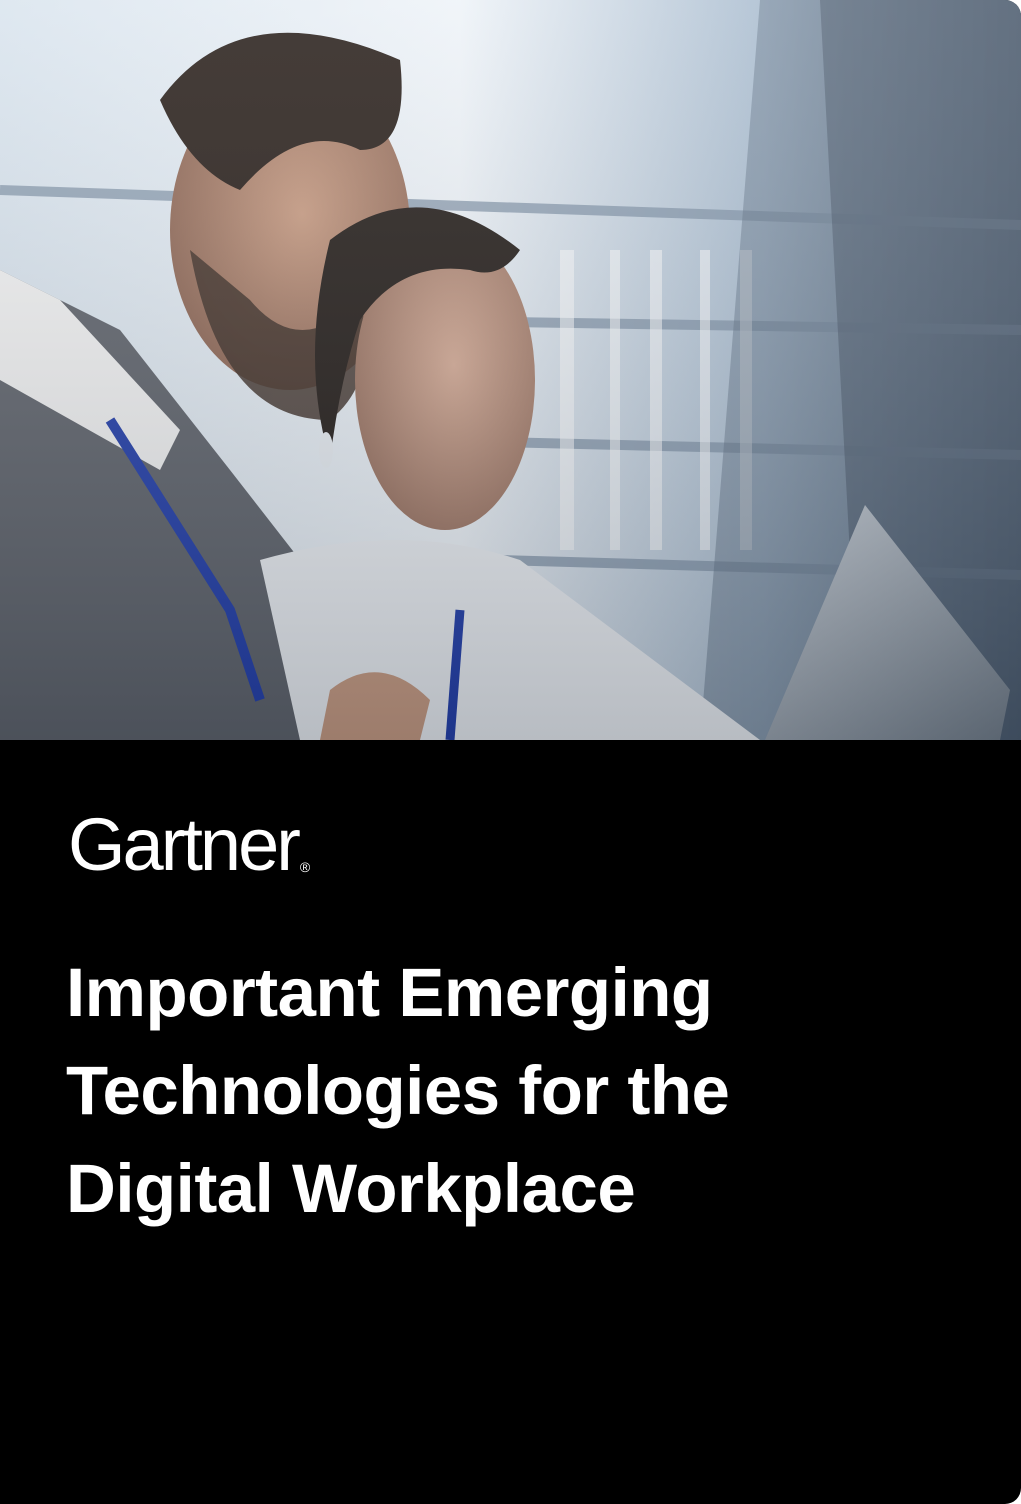 The width and height of the screenshot is (1021, 1504). Describe the element at coordinates (351, 1188) in the screenshot. I see `title-line-3: Digital Workplace` at that location.